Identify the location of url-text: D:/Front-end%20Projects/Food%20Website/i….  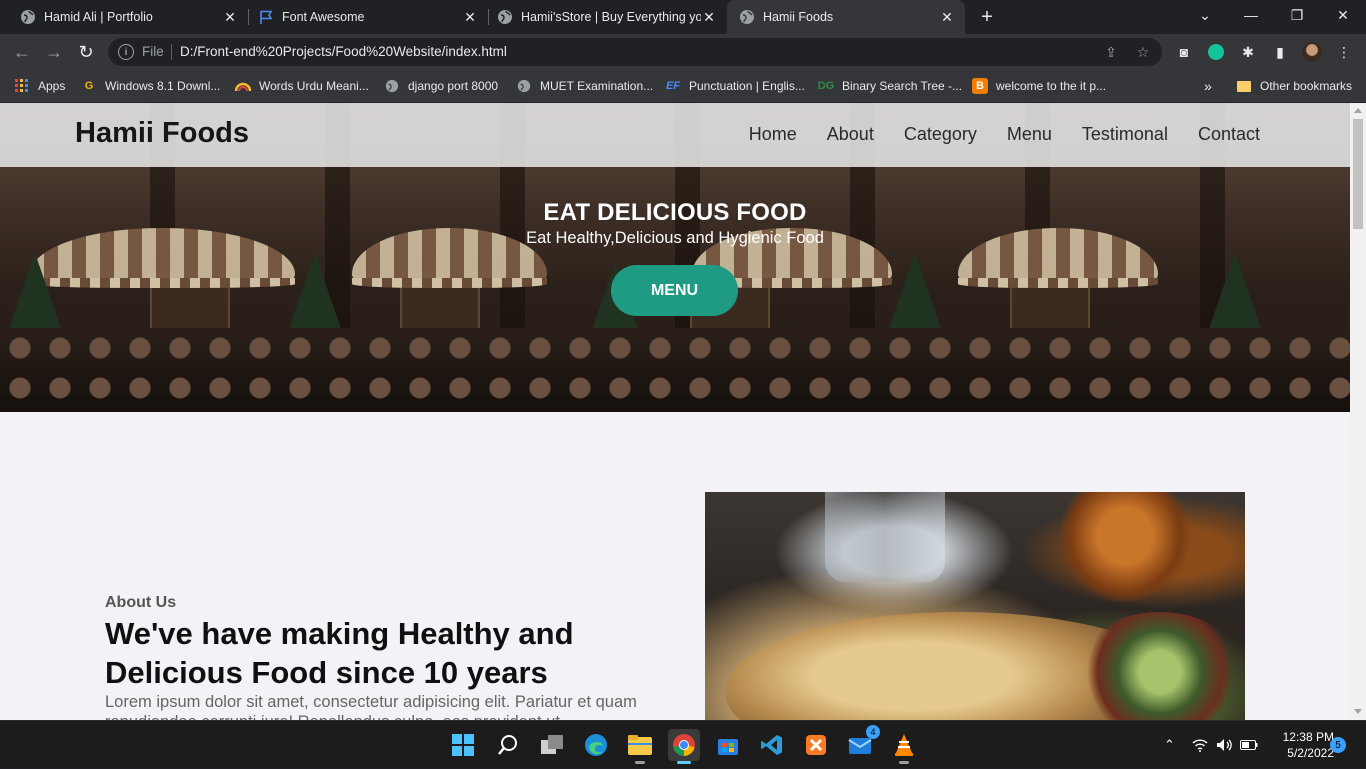
(343, 51).